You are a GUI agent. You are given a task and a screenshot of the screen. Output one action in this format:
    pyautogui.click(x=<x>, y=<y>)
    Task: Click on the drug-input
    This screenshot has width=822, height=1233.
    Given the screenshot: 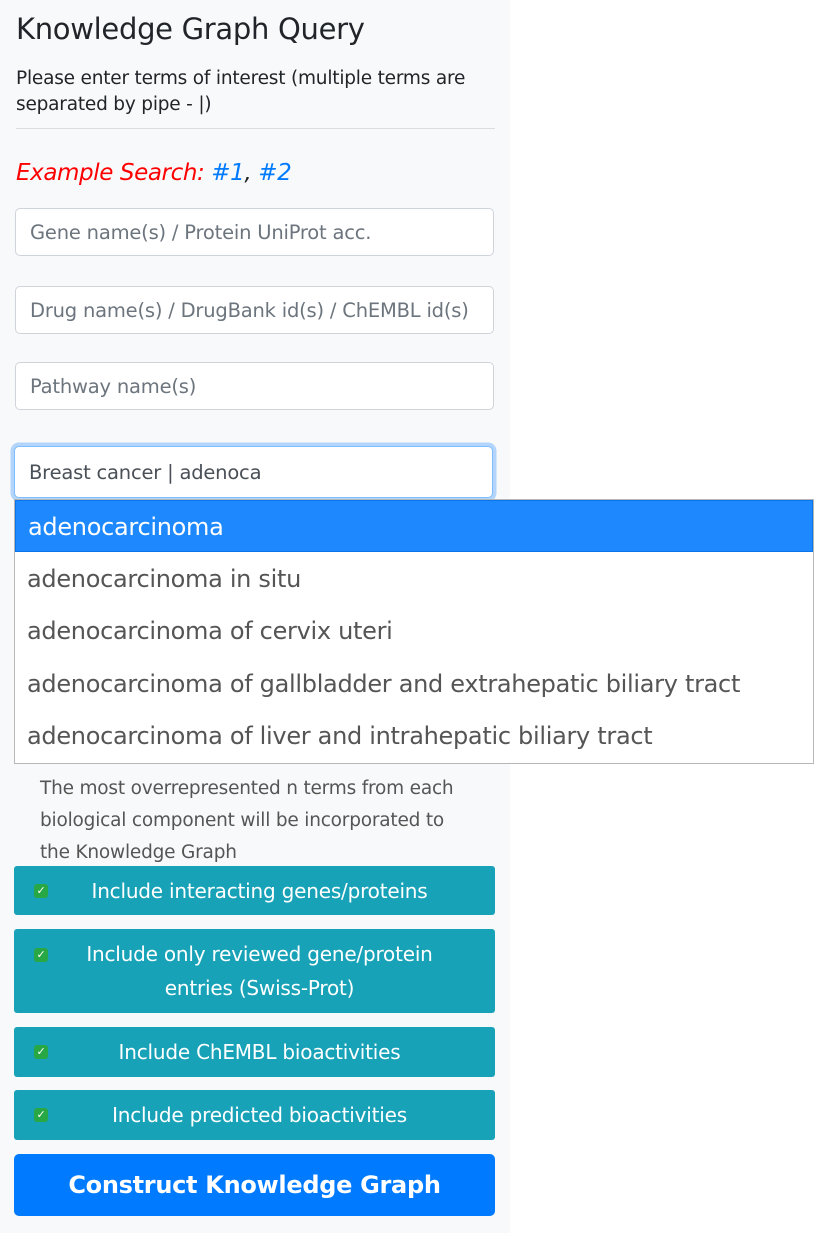 What is the action you would take?
    pyautogui.click(x=254, y=310)
    